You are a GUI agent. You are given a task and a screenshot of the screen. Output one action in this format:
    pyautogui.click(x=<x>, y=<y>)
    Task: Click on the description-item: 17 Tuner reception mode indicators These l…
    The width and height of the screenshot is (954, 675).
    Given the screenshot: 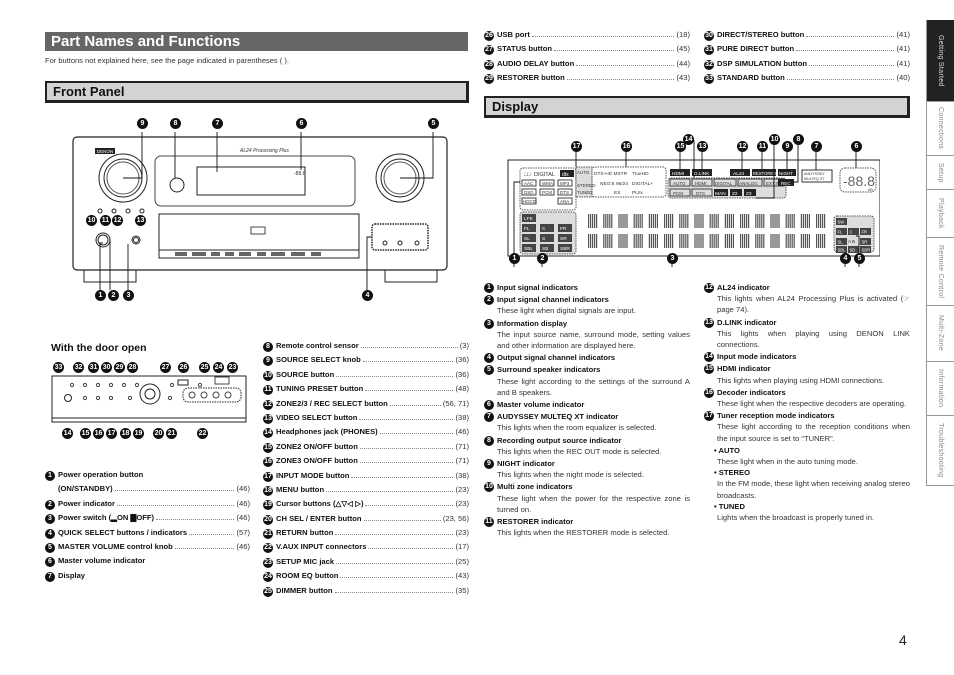 What is the action you would take?
    pyautogui.click(x=807, y=427)
    